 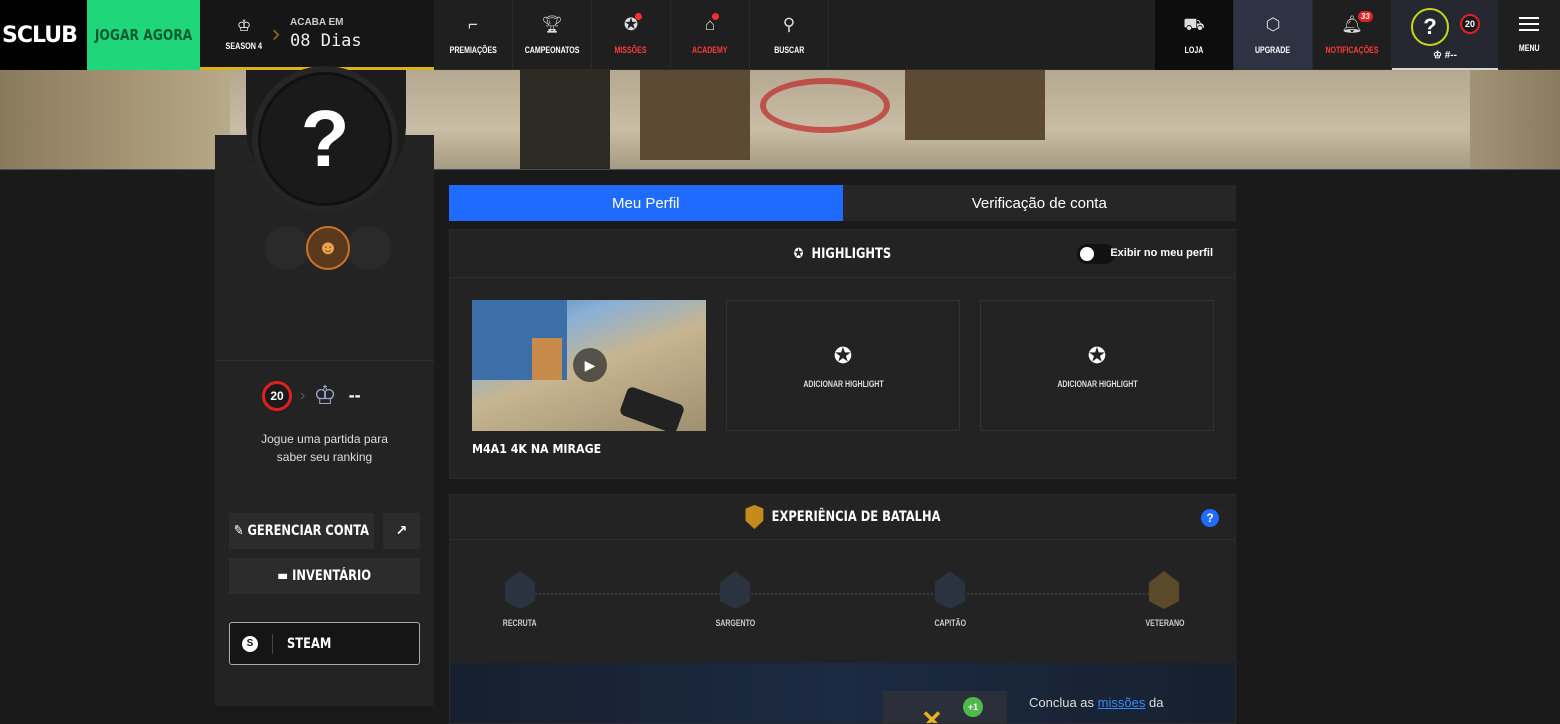 I want to click on rank-hint: Jogue uma partida para saber seu ranking, so click(x=324, y=448).